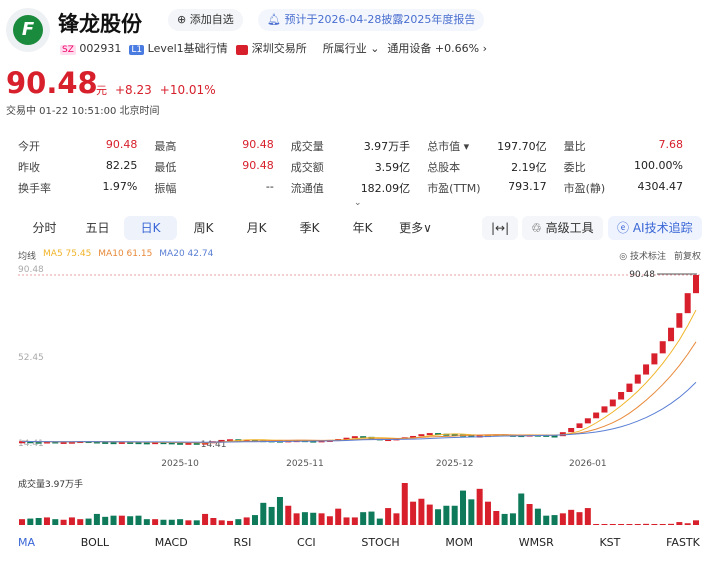 The width and height of the screenshot is (719, 569). I want to click on y-axis-label: 14.41, so click(31, 444).